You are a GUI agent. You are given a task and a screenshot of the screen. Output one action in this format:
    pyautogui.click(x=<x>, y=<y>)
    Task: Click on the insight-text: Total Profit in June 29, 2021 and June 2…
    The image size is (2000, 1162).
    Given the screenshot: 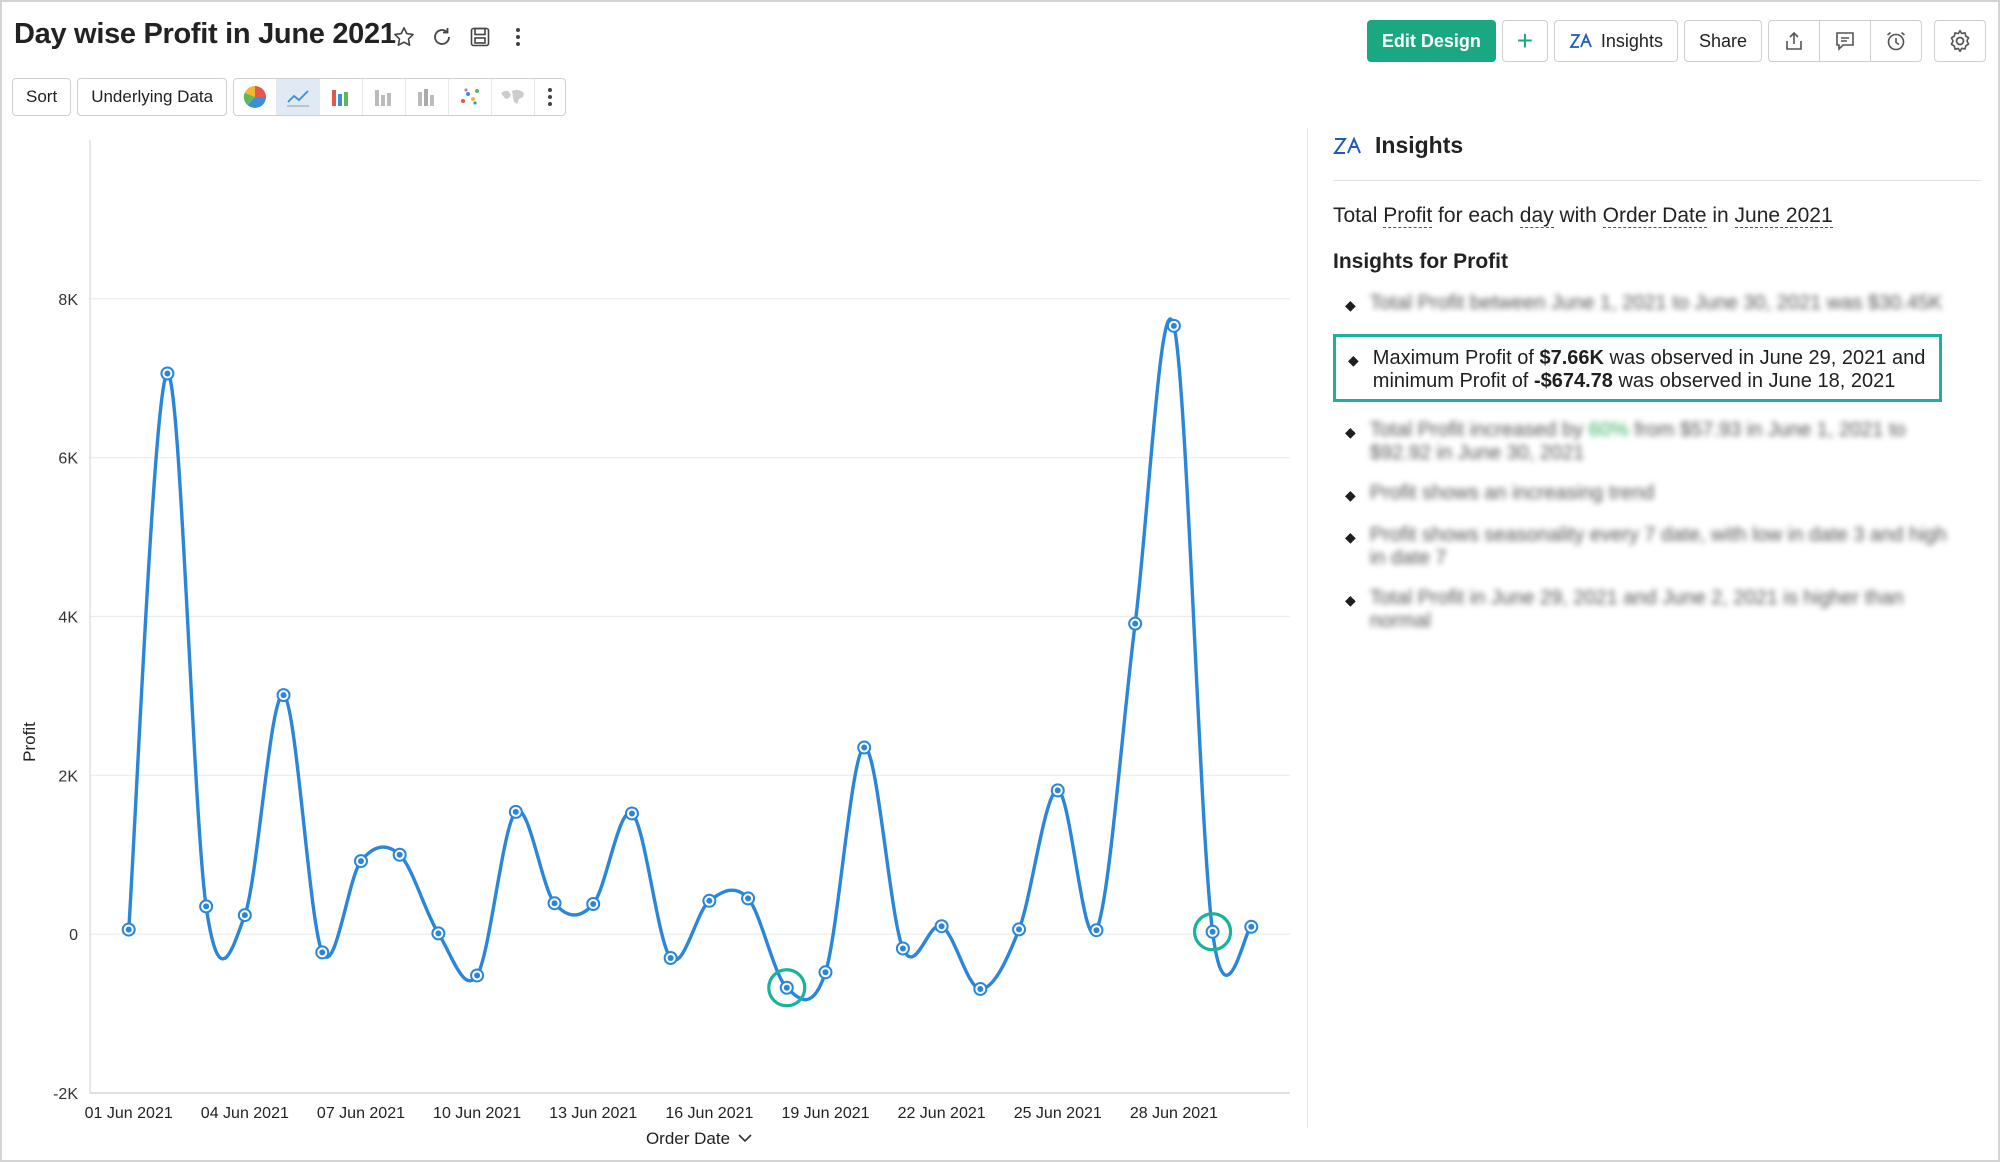 What is the action you would take?
    pyautogui.click(x=1636, y=609)
    